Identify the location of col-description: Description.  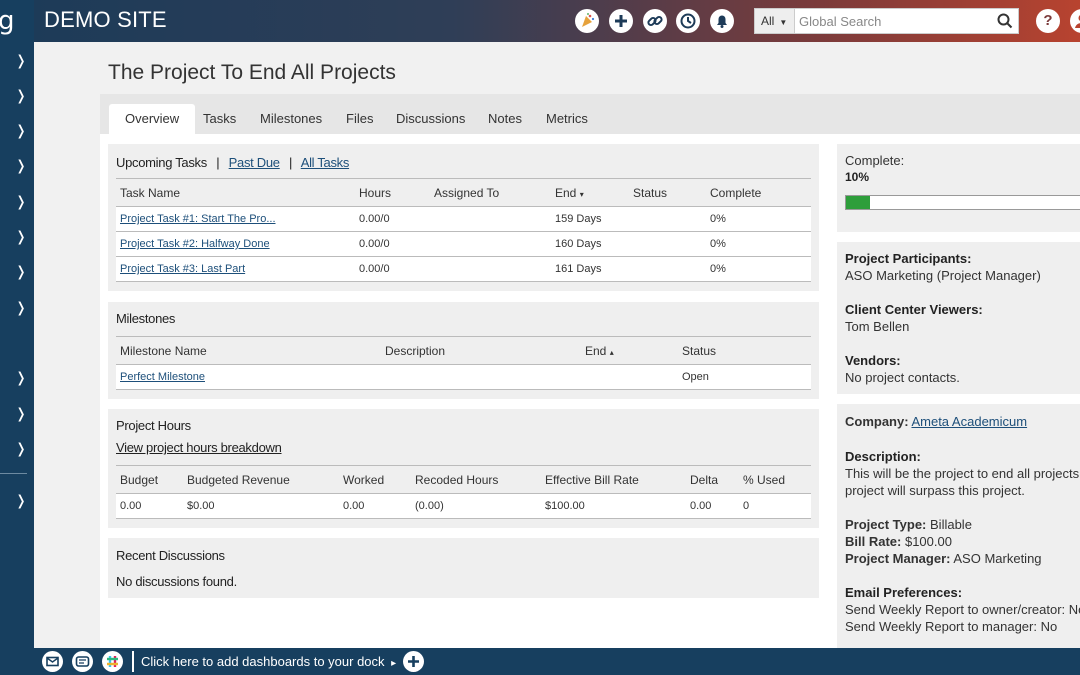
(415, 351).